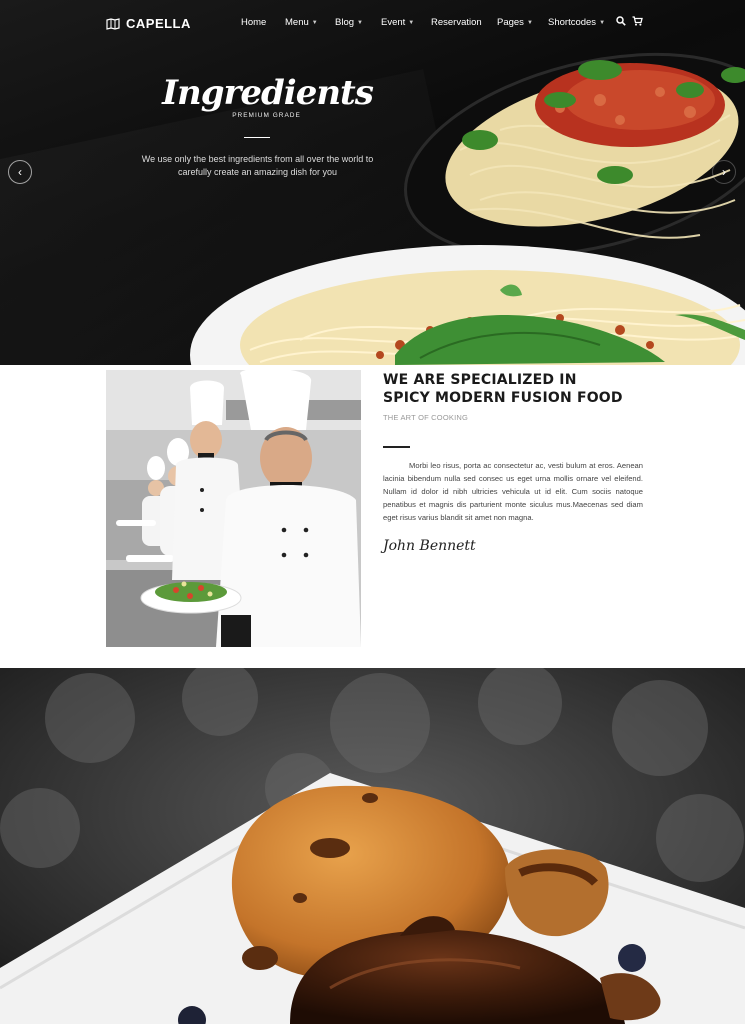  I want to click on slider-next-button: ›, so click(724, 172).